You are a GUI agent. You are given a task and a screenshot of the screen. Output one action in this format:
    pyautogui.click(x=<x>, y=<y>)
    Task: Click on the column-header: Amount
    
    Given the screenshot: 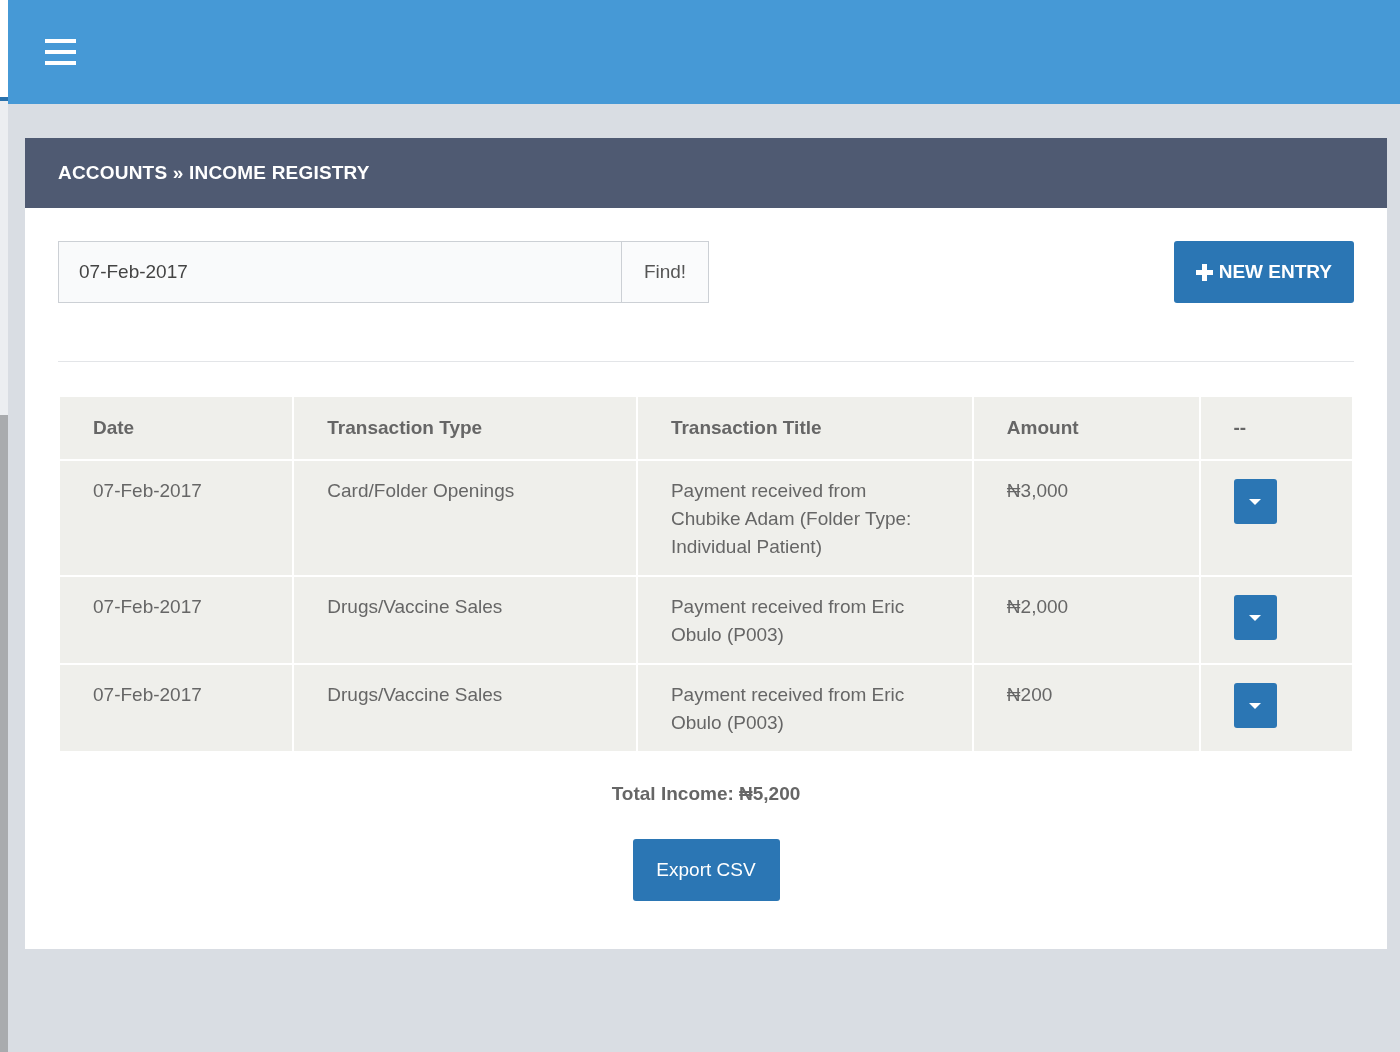 What is the action you would take?
    pyautogui.click(x=1086, y=428)
    